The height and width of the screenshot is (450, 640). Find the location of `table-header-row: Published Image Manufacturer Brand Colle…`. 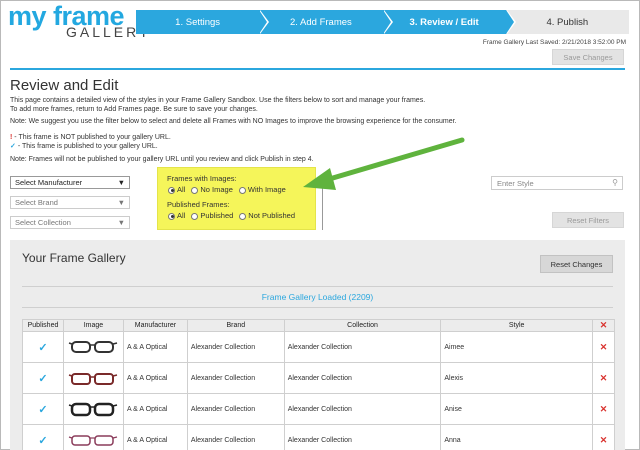

table-header-row: Published Image Manufacturer Brand Colle… is located at coordinates (319, 325).